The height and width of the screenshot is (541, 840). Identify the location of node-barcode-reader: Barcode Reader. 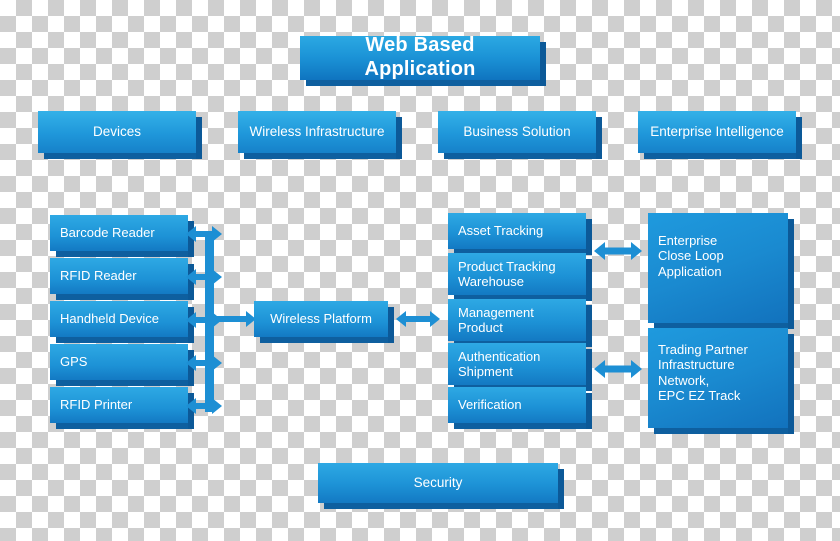
(122, 236).